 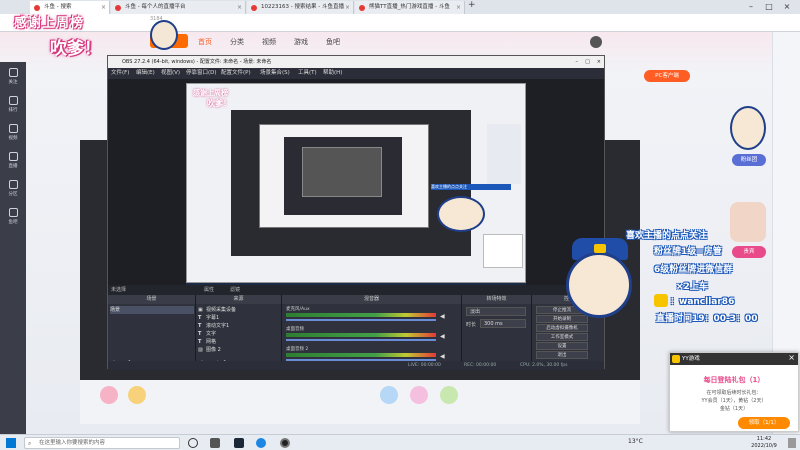 I want to click on sidebar-item-follow: 关注, so click(x=13, y=76).